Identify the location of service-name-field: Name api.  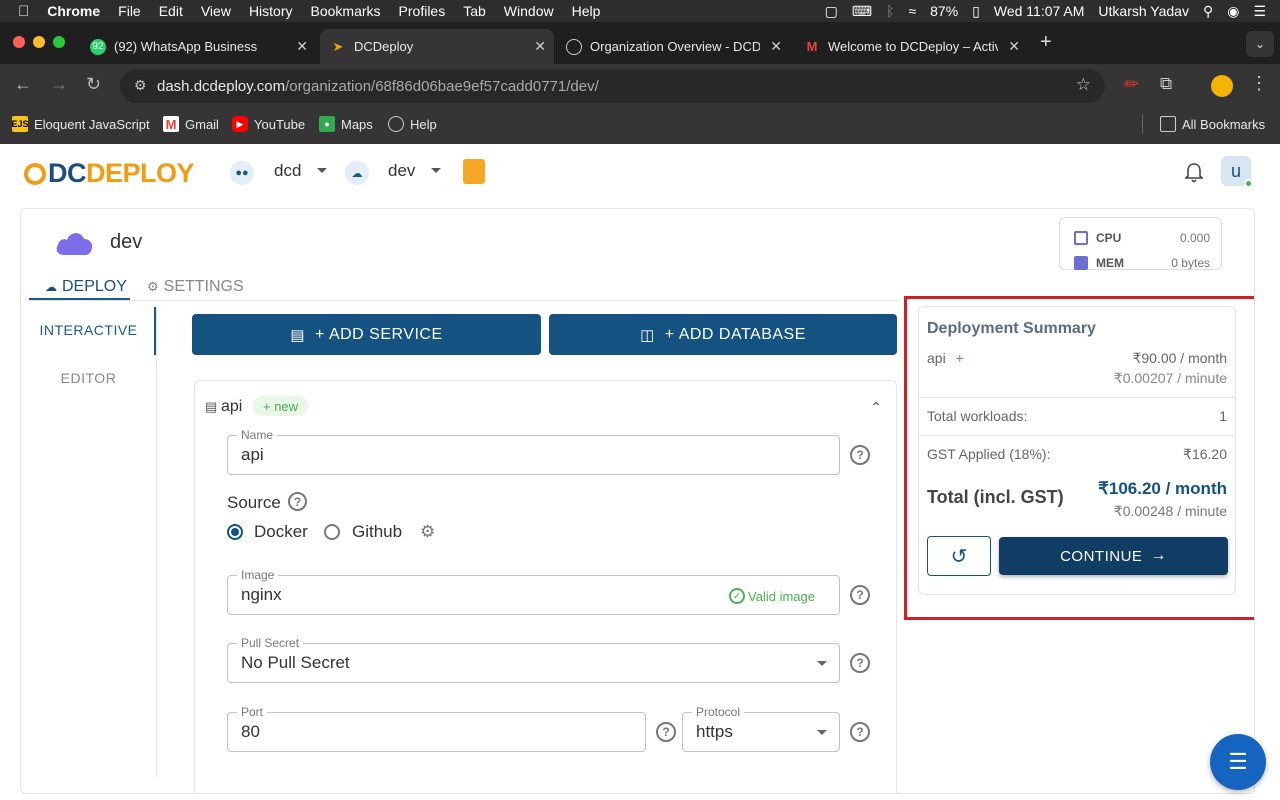
(533, 451).